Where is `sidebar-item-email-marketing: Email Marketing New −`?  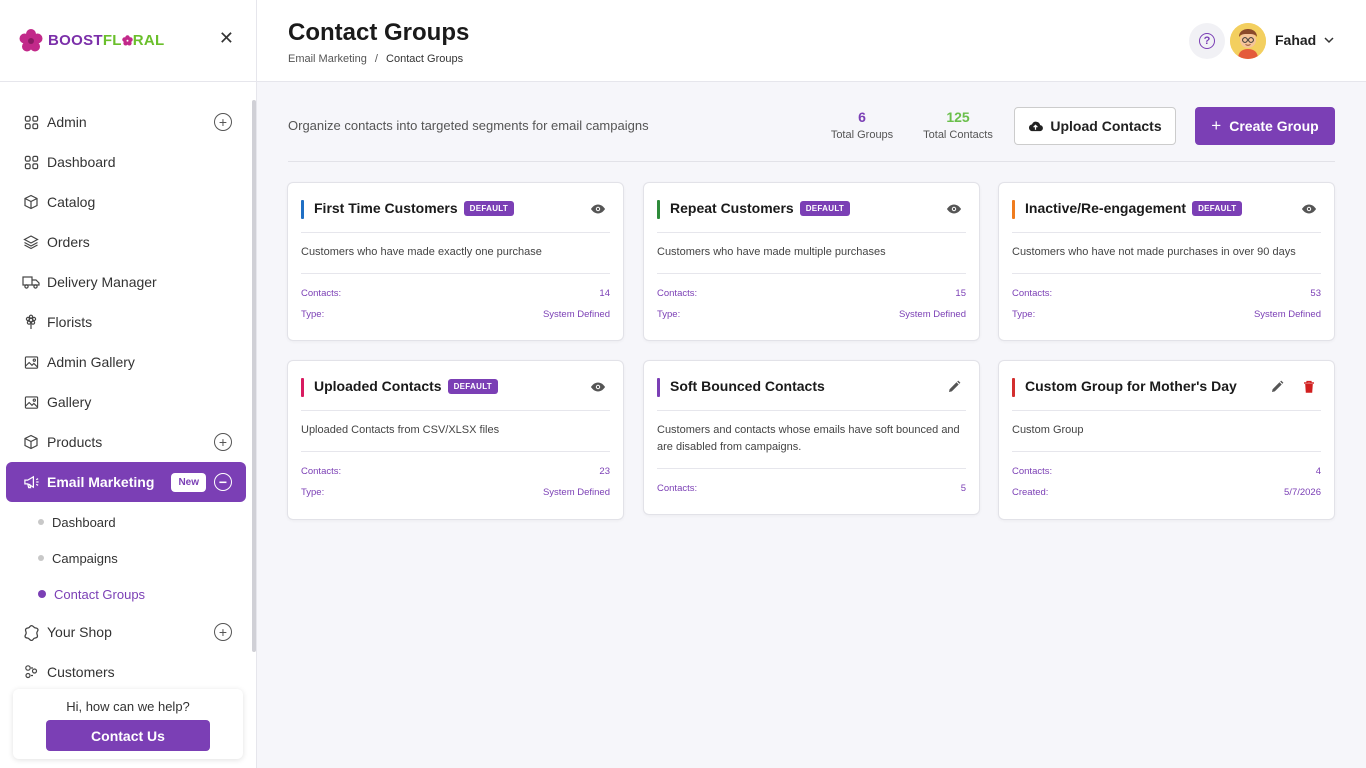
sidebar-item-email-marketing: Email Marketing New − is located at coordinates (126, 482).